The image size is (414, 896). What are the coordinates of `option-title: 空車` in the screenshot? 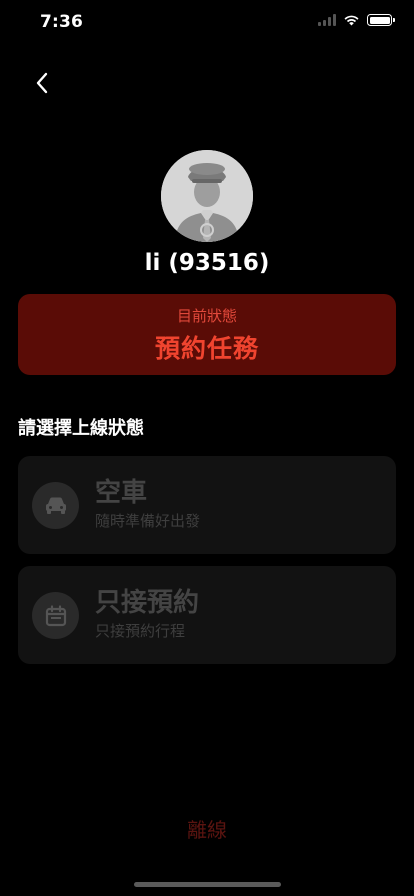 It's located at (121, 493).